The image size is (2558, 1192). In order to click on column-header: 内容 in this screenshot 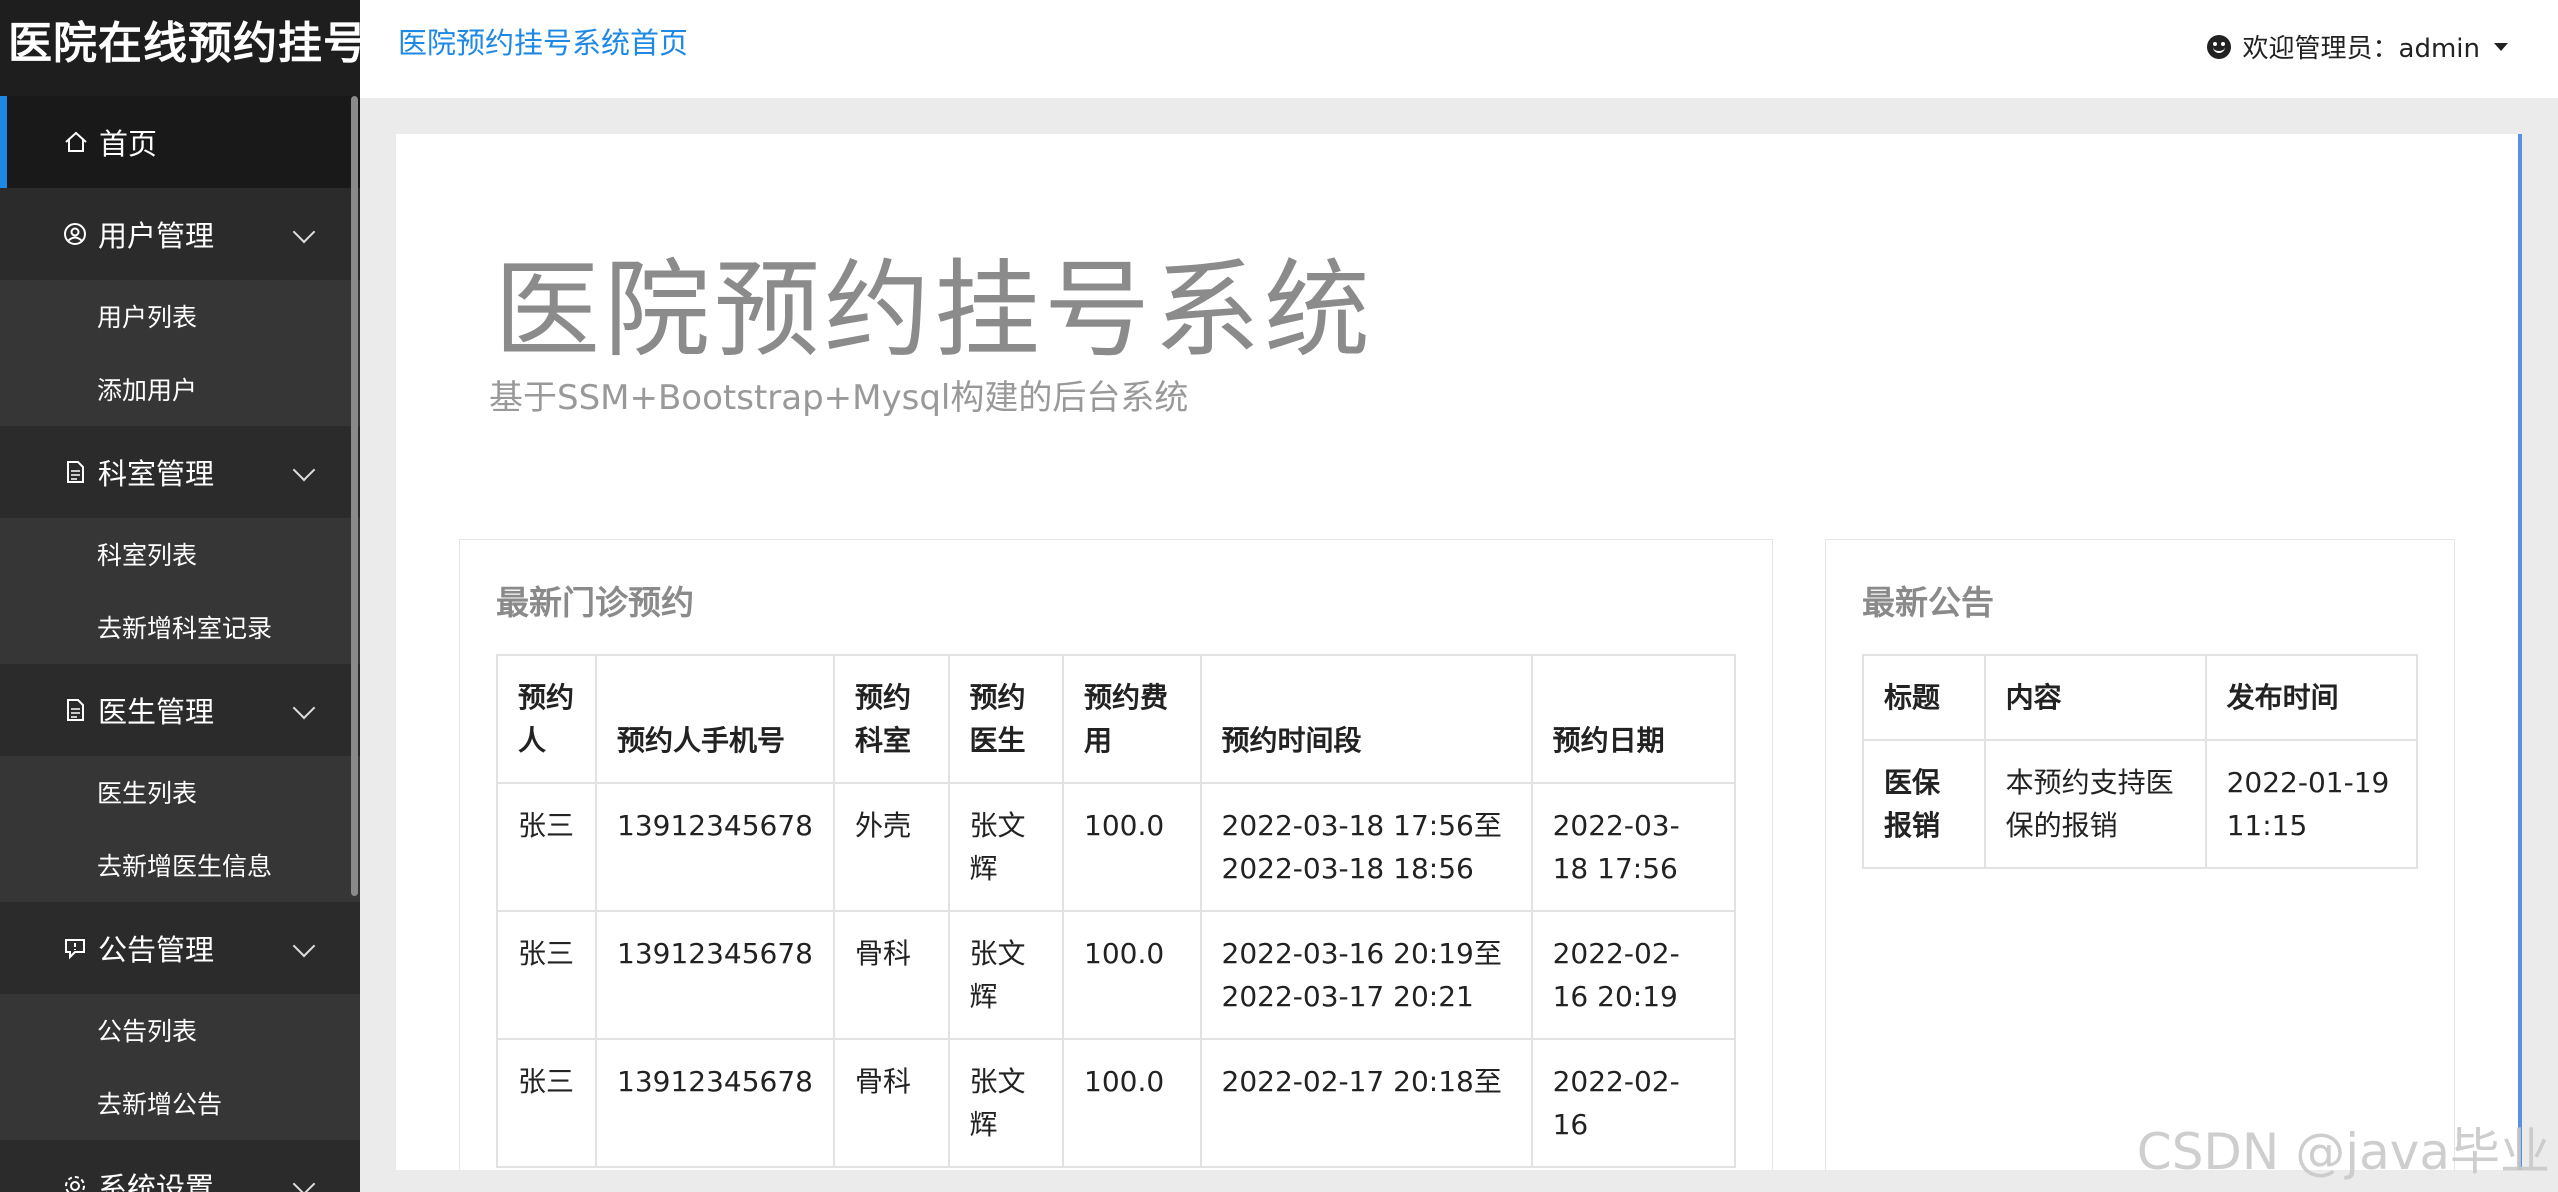, I will do `click(2095, 697)`.